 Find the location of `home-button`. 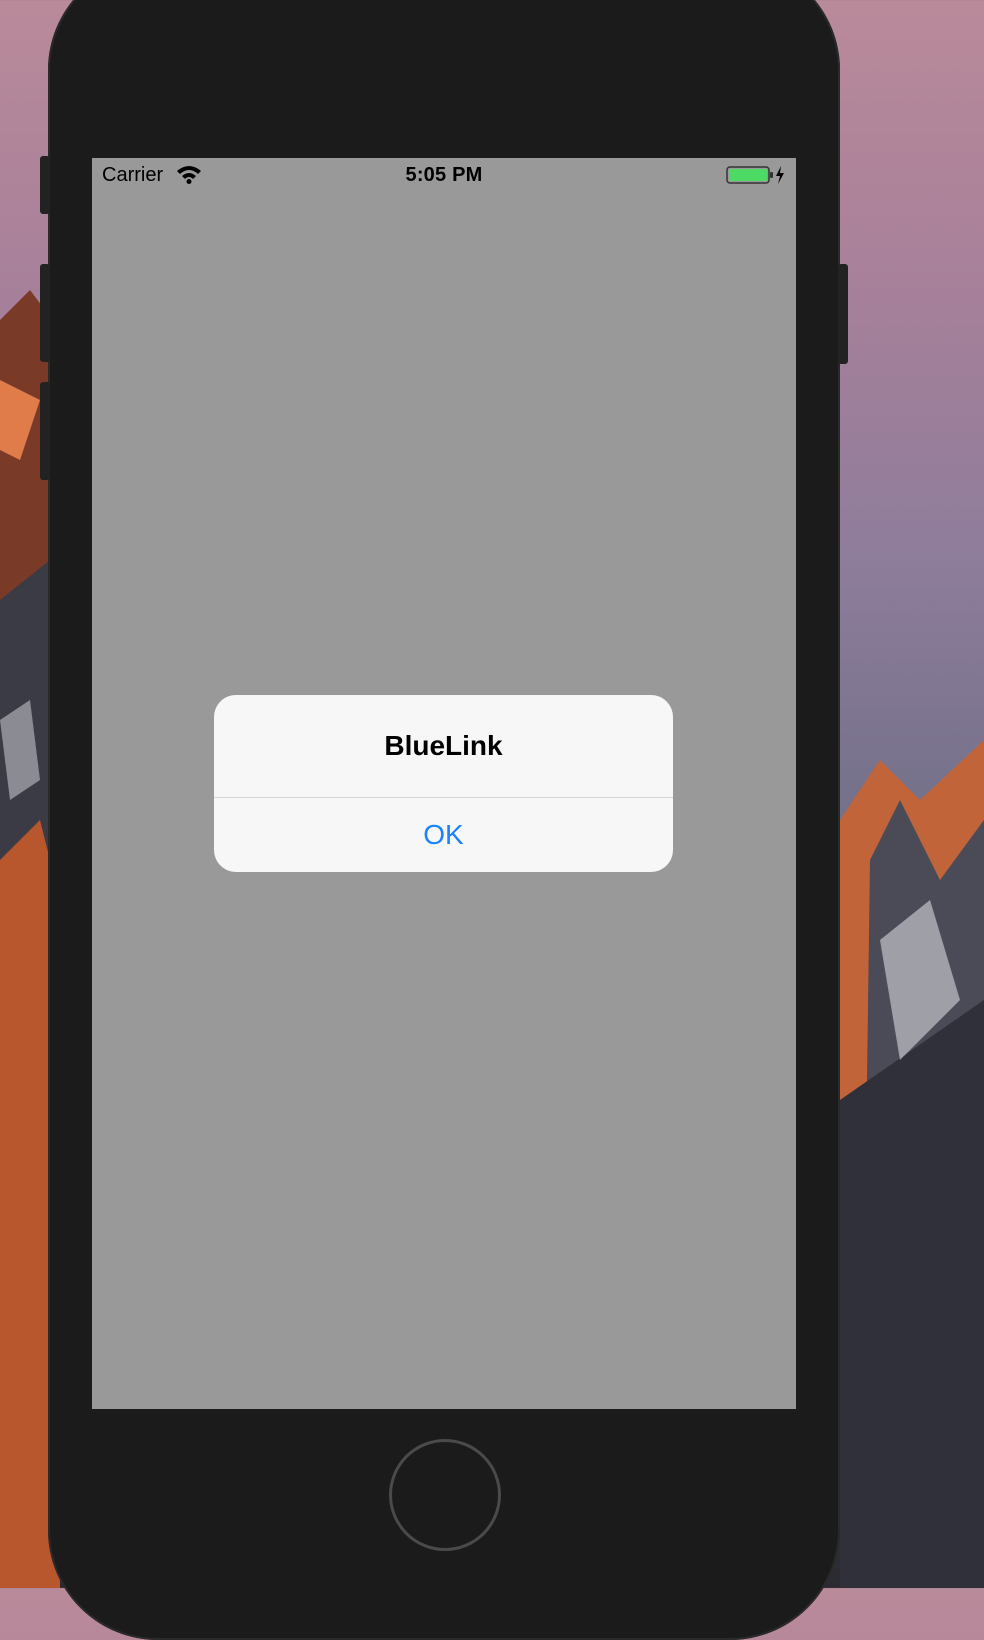

home-button is located at coordinates (445, 1495).